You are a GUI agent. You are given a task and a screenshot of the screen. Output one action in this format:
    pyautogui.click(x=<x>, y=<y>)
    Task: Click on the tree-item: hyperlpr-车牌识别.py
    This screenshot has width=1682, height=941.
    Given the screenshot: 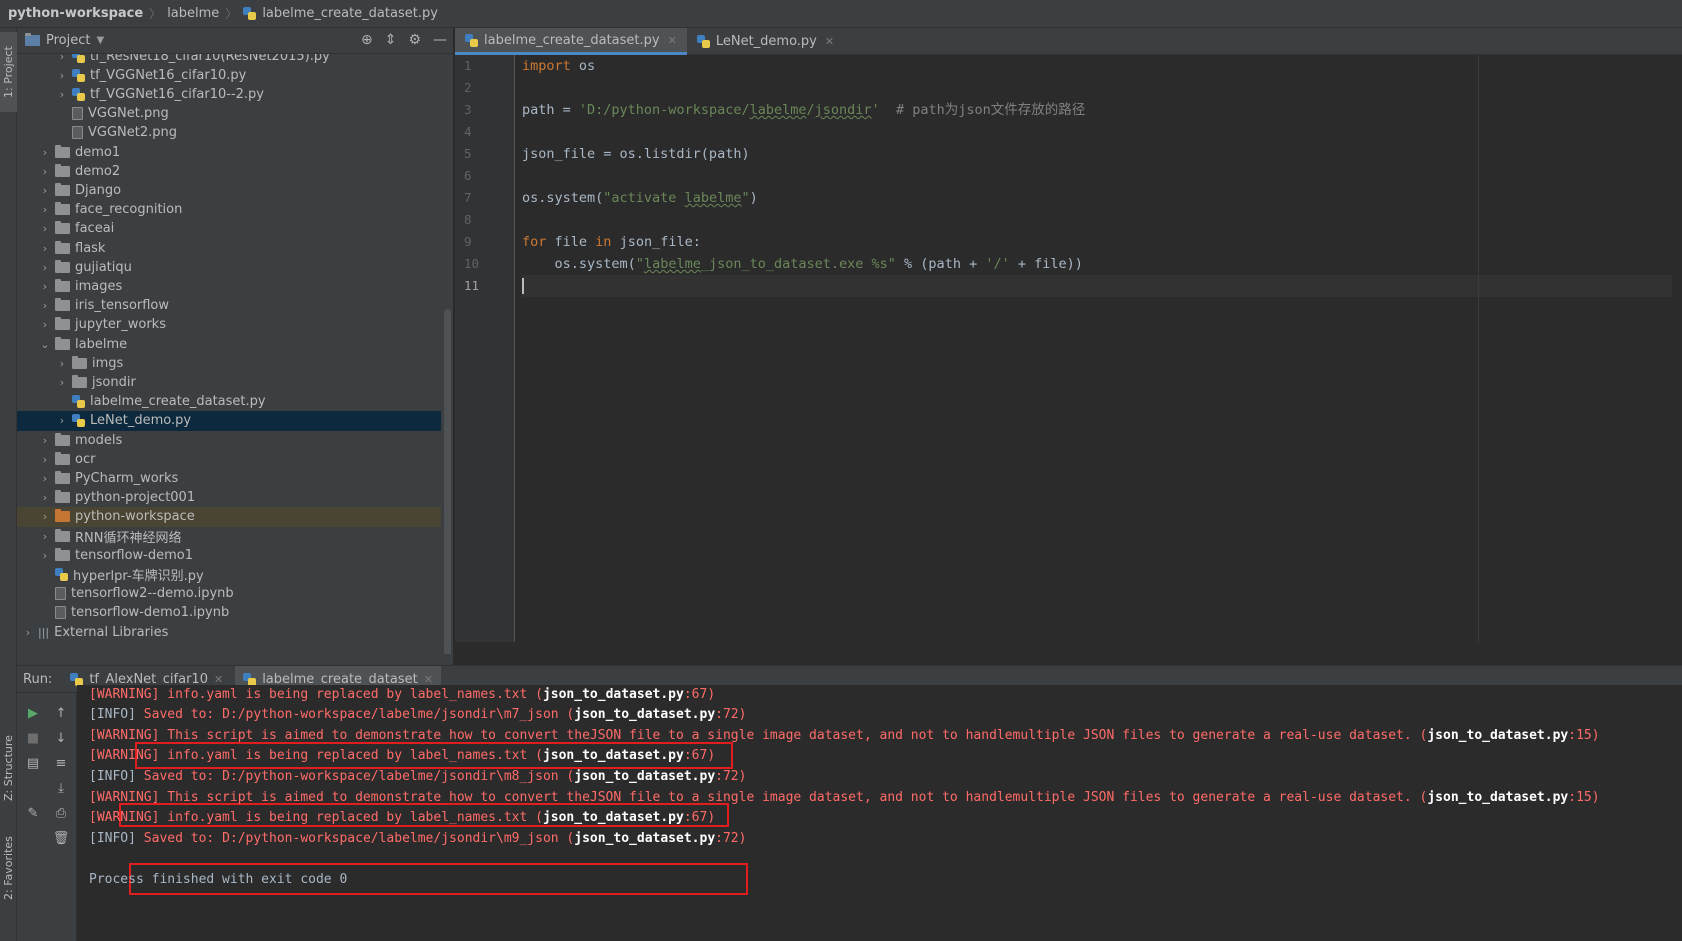 What is the action you would take?
    pyautogui.click(x=229, y=574)
    